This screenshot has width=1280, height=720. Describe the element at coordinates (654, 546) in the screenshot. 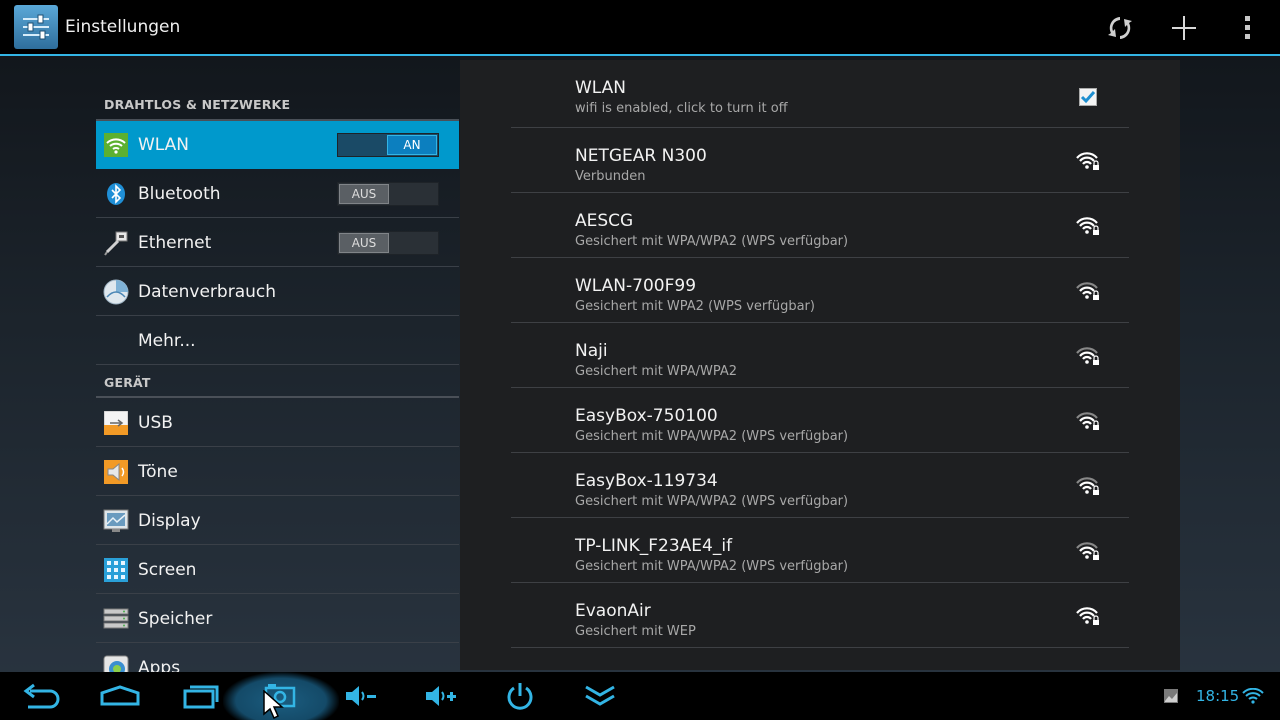

I see `network-name: TP-LINK_F23AE4_if` at that location.